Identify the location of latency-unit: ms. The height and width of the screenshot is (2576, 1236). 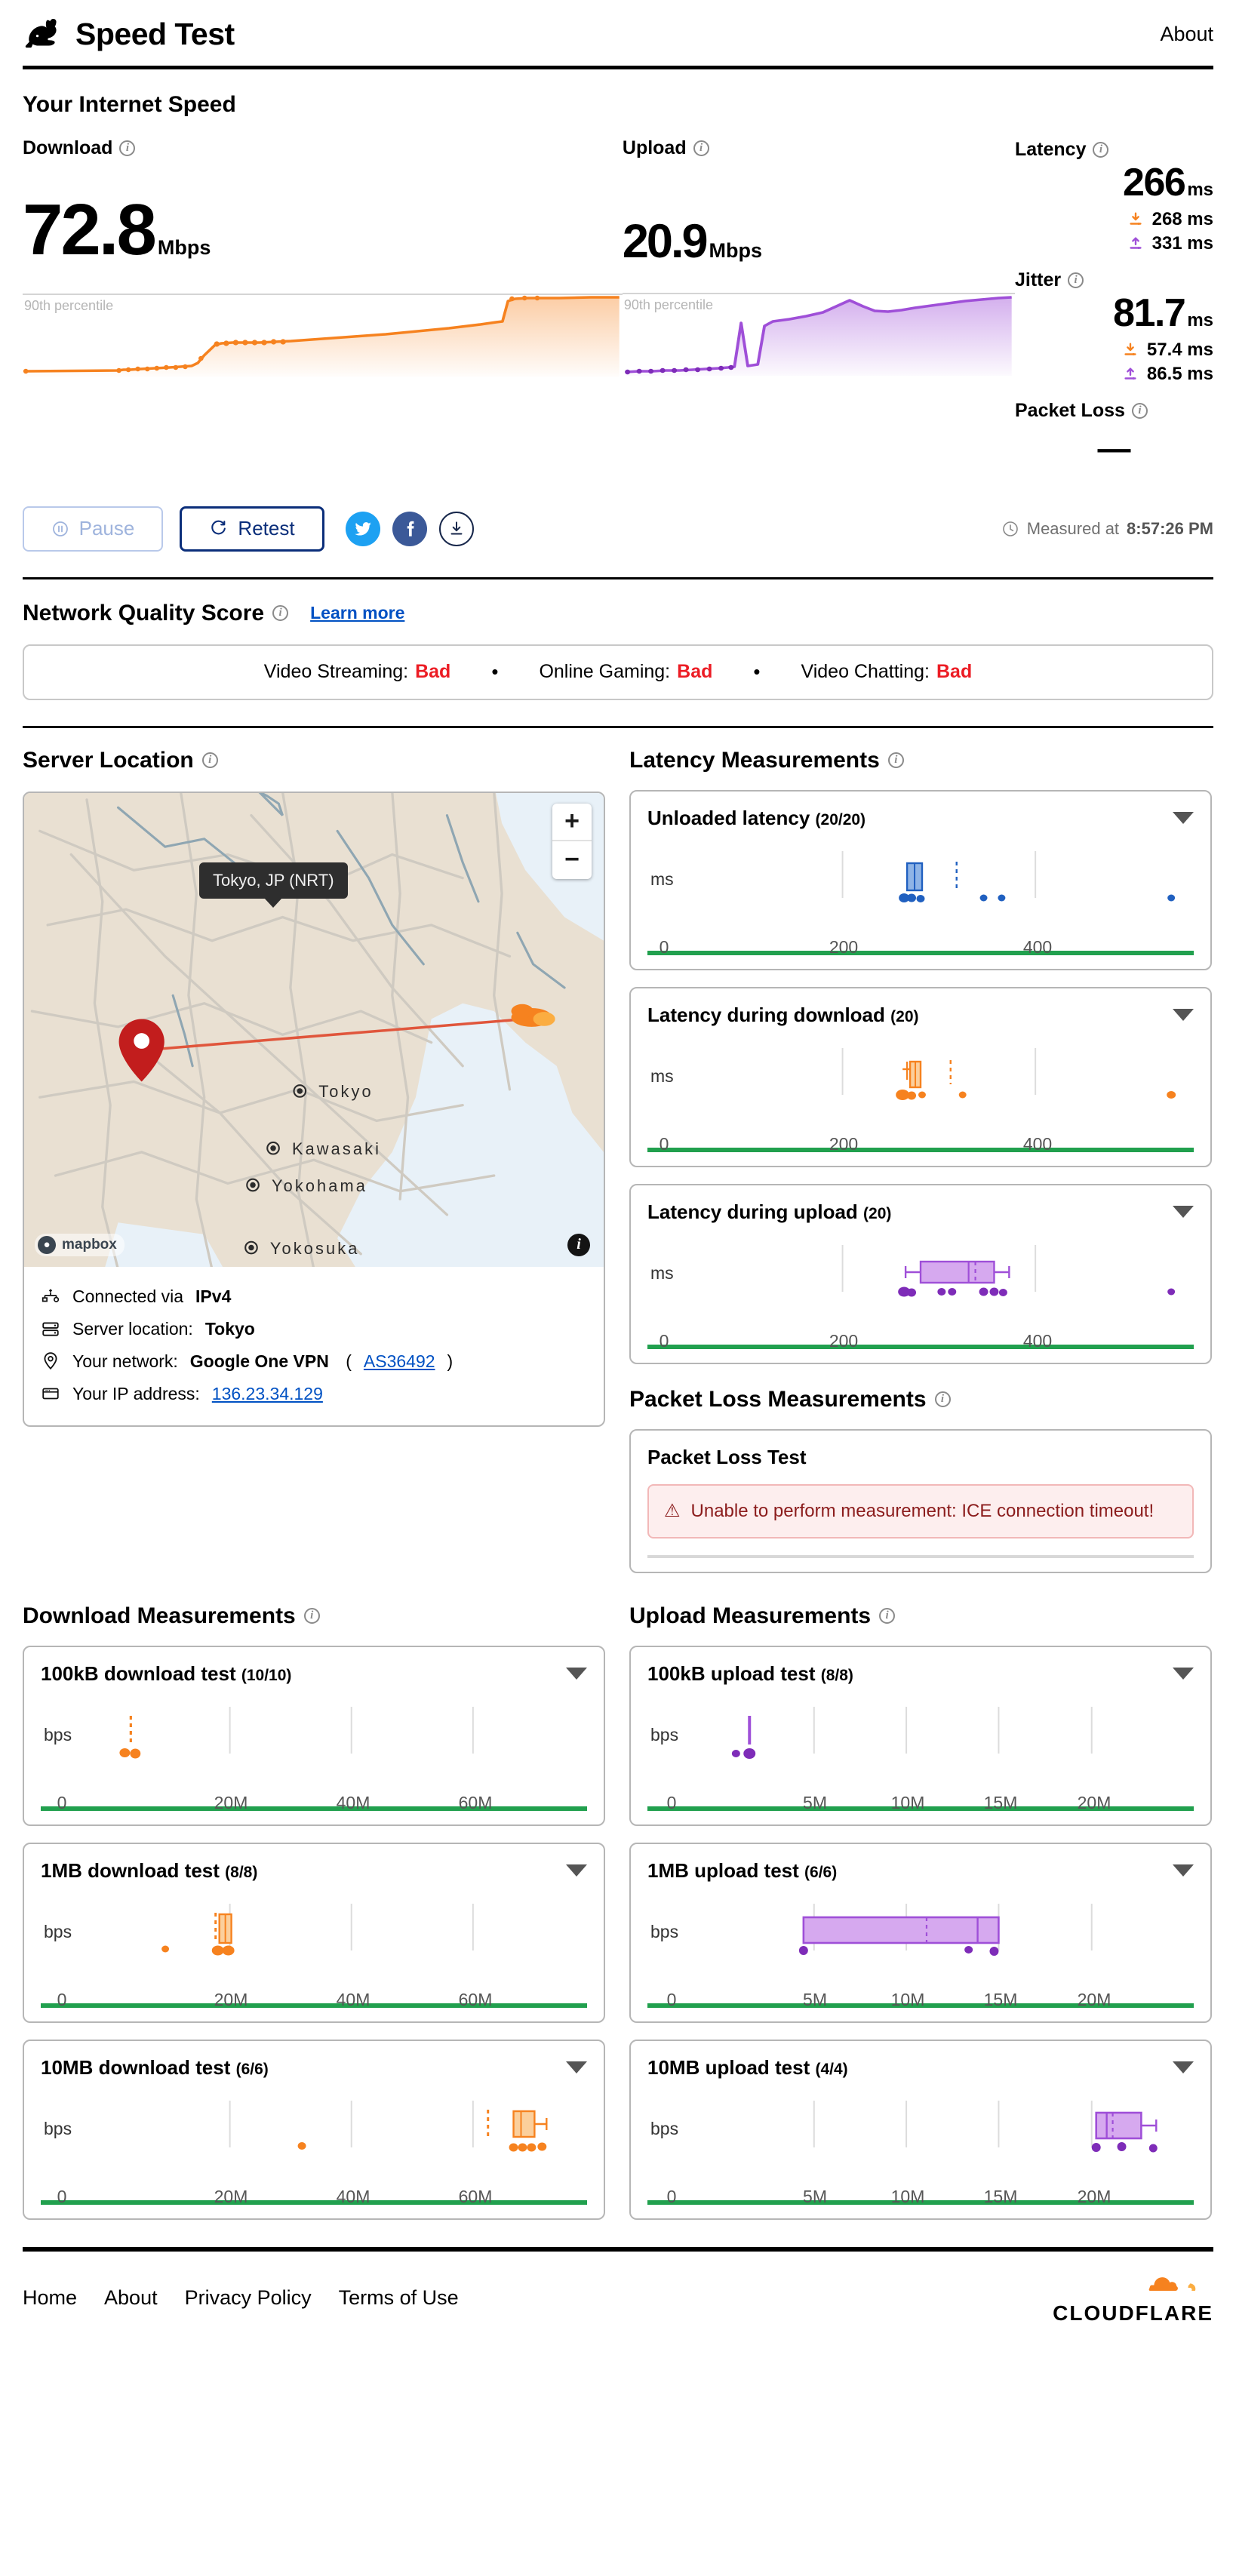
(1200, 190).